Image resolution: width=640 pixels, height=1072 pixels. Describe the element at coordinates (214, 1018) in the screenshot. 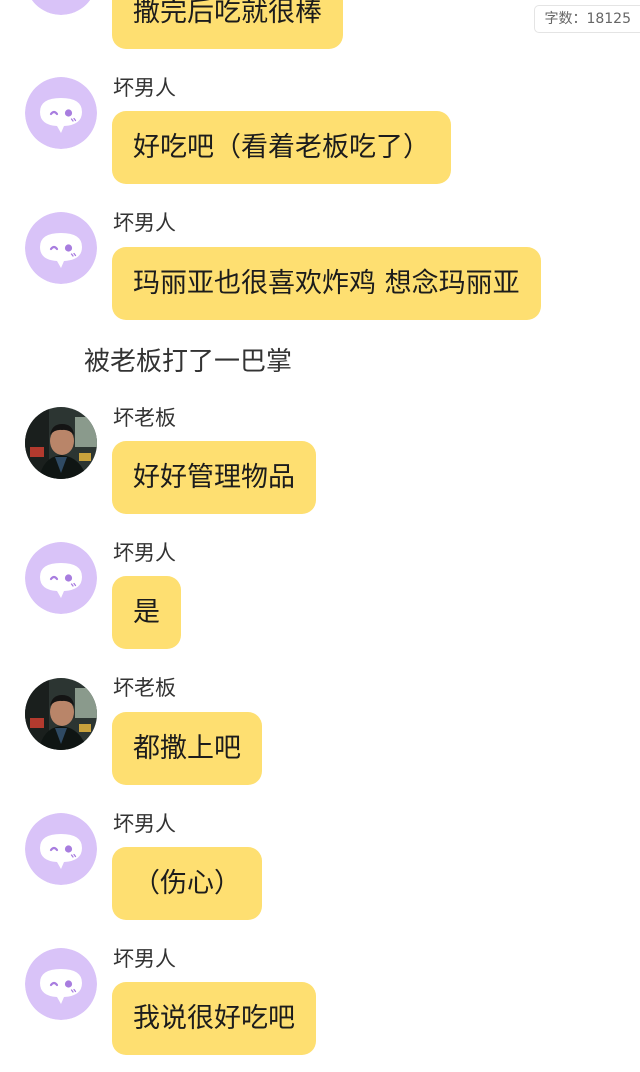

I see `message-bubble: 我说很好吃吧` at that location.